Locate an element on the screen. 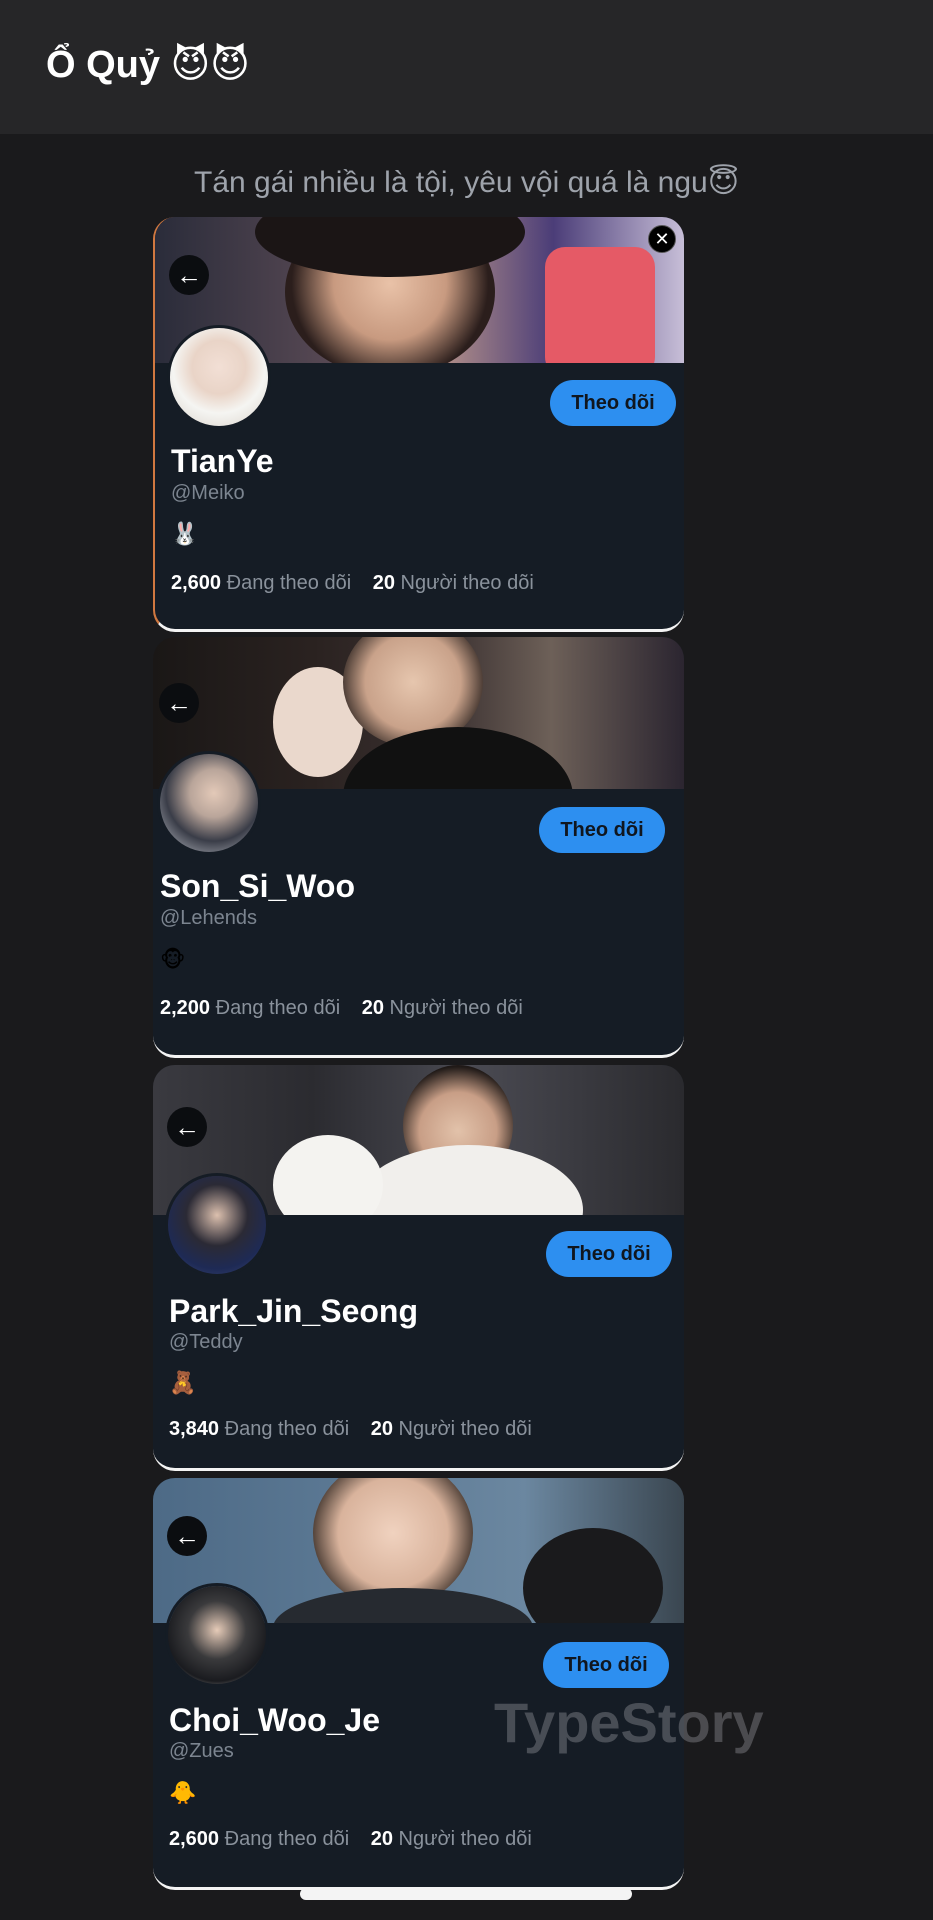 This screenshot has width=933, height=1920. page-title: Ổ Quỷ 😈😈 is located at coordinates (148, 65).